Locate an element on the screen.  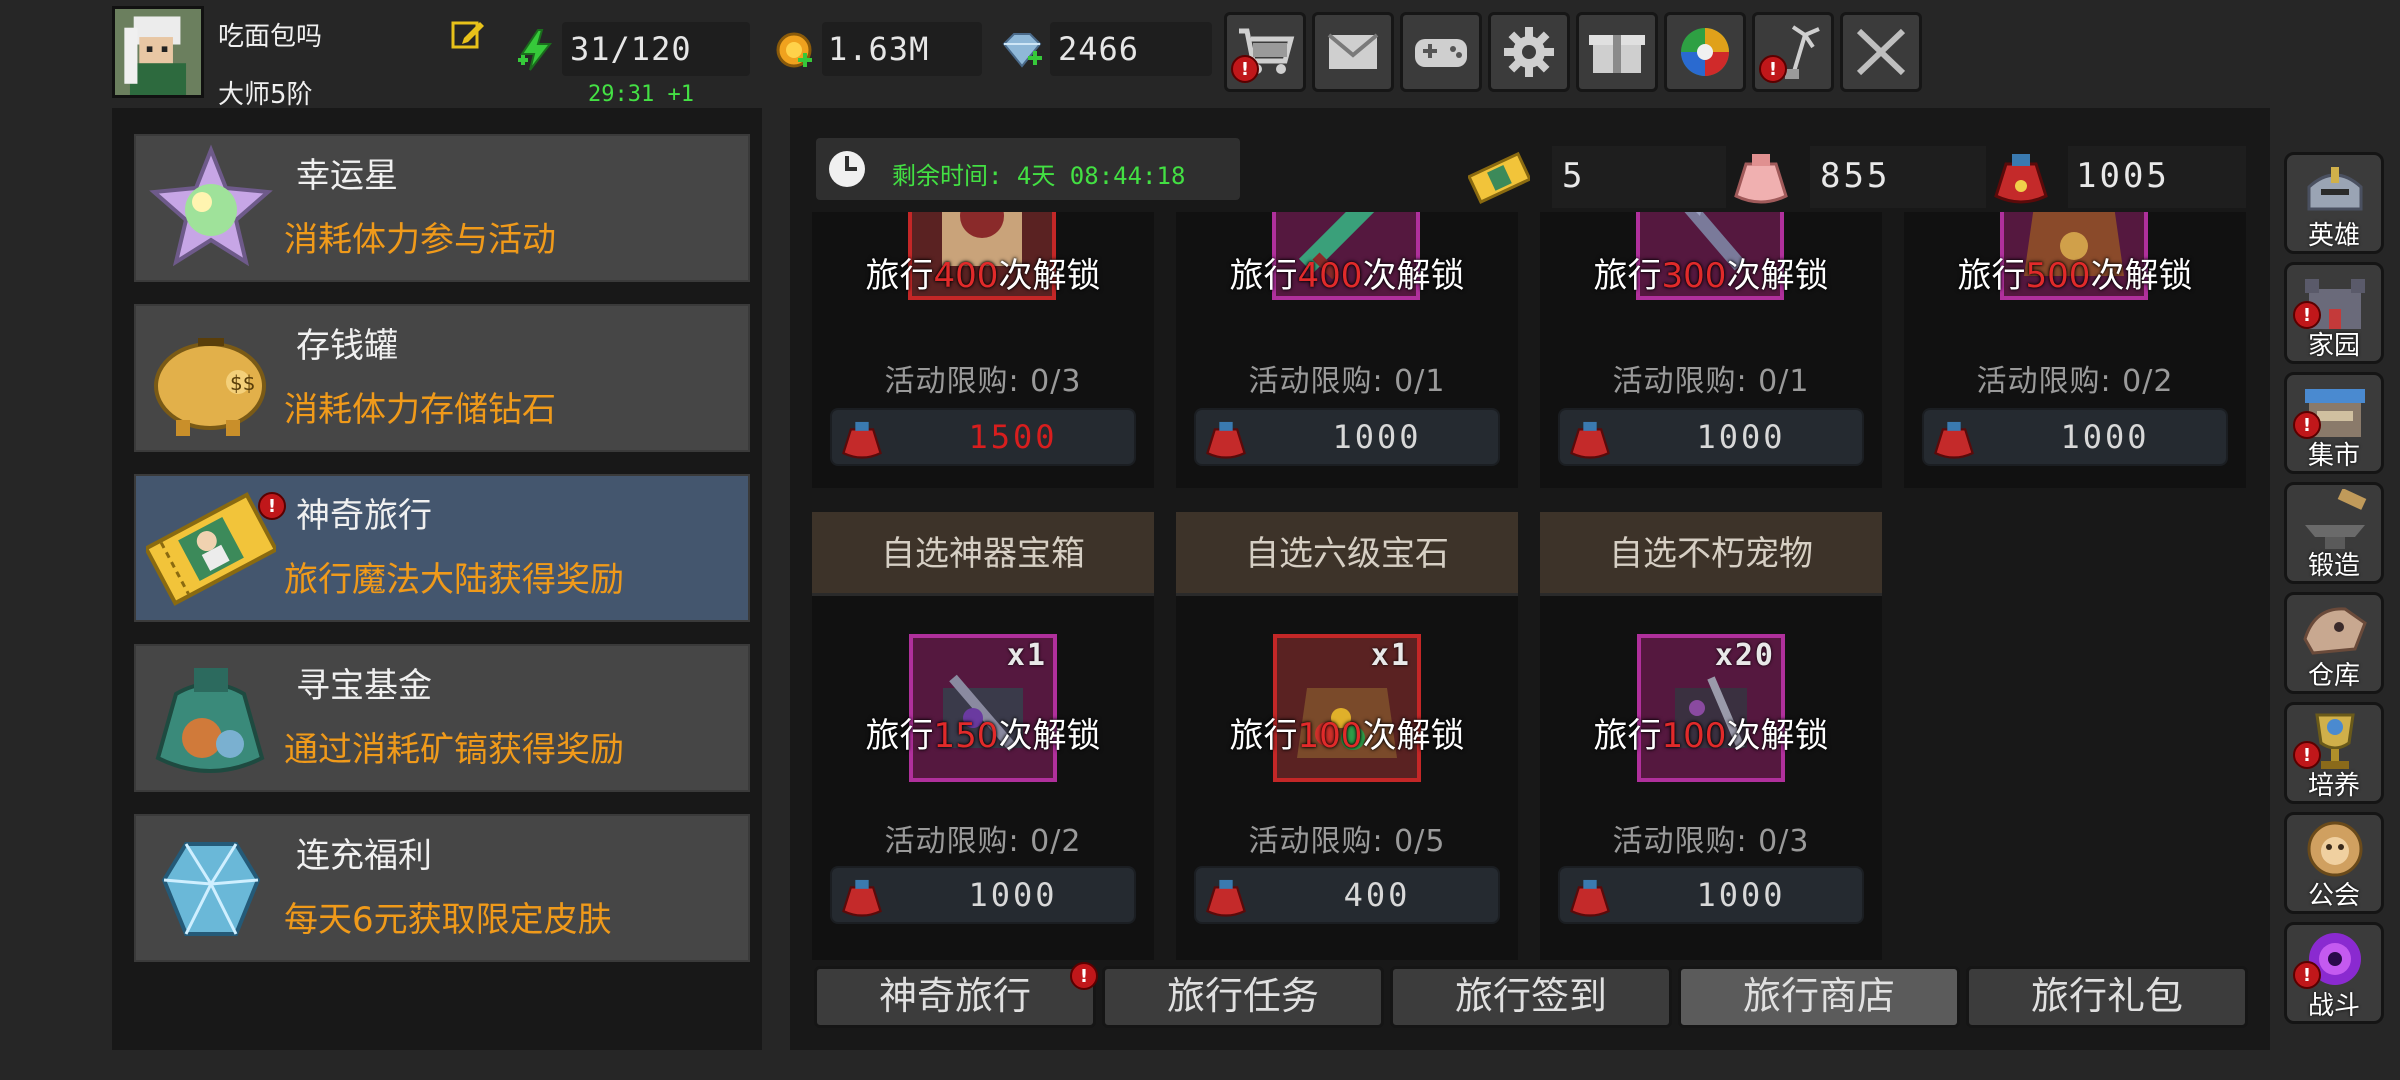
gamepad-icon is located at coordinates (1441, 53).